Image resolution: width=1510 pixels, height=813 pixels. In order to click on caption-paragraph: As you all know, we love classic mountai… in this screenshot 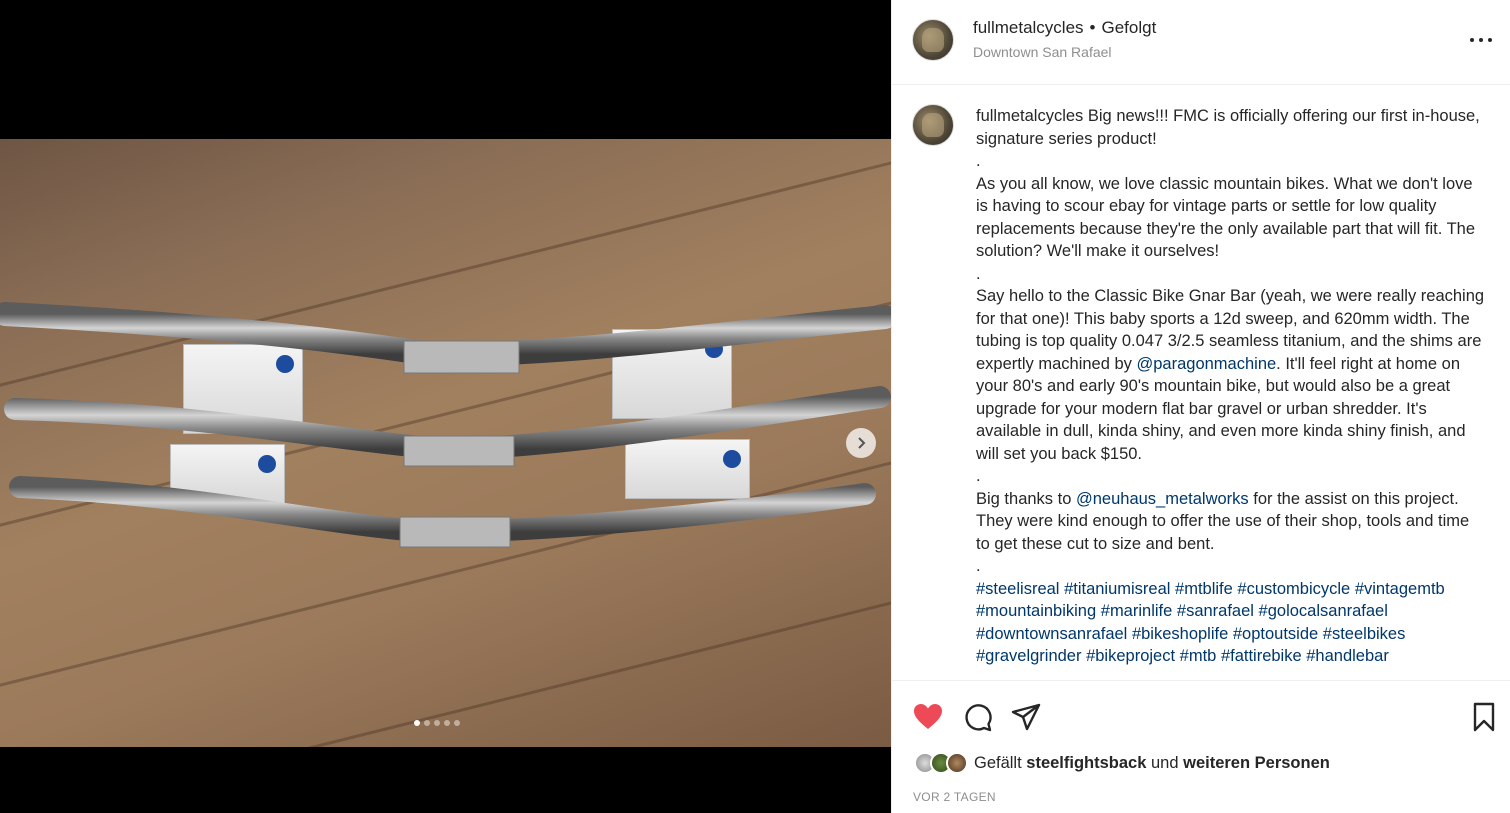, I will do `click(1226, 217)`.